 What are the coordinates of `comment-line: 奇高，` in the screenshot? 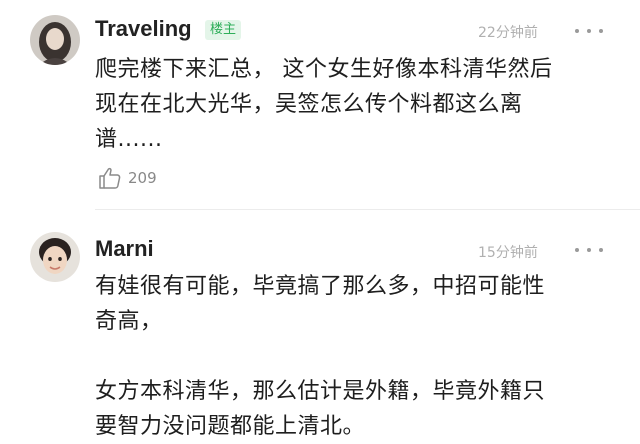 It's located at (129, 321).